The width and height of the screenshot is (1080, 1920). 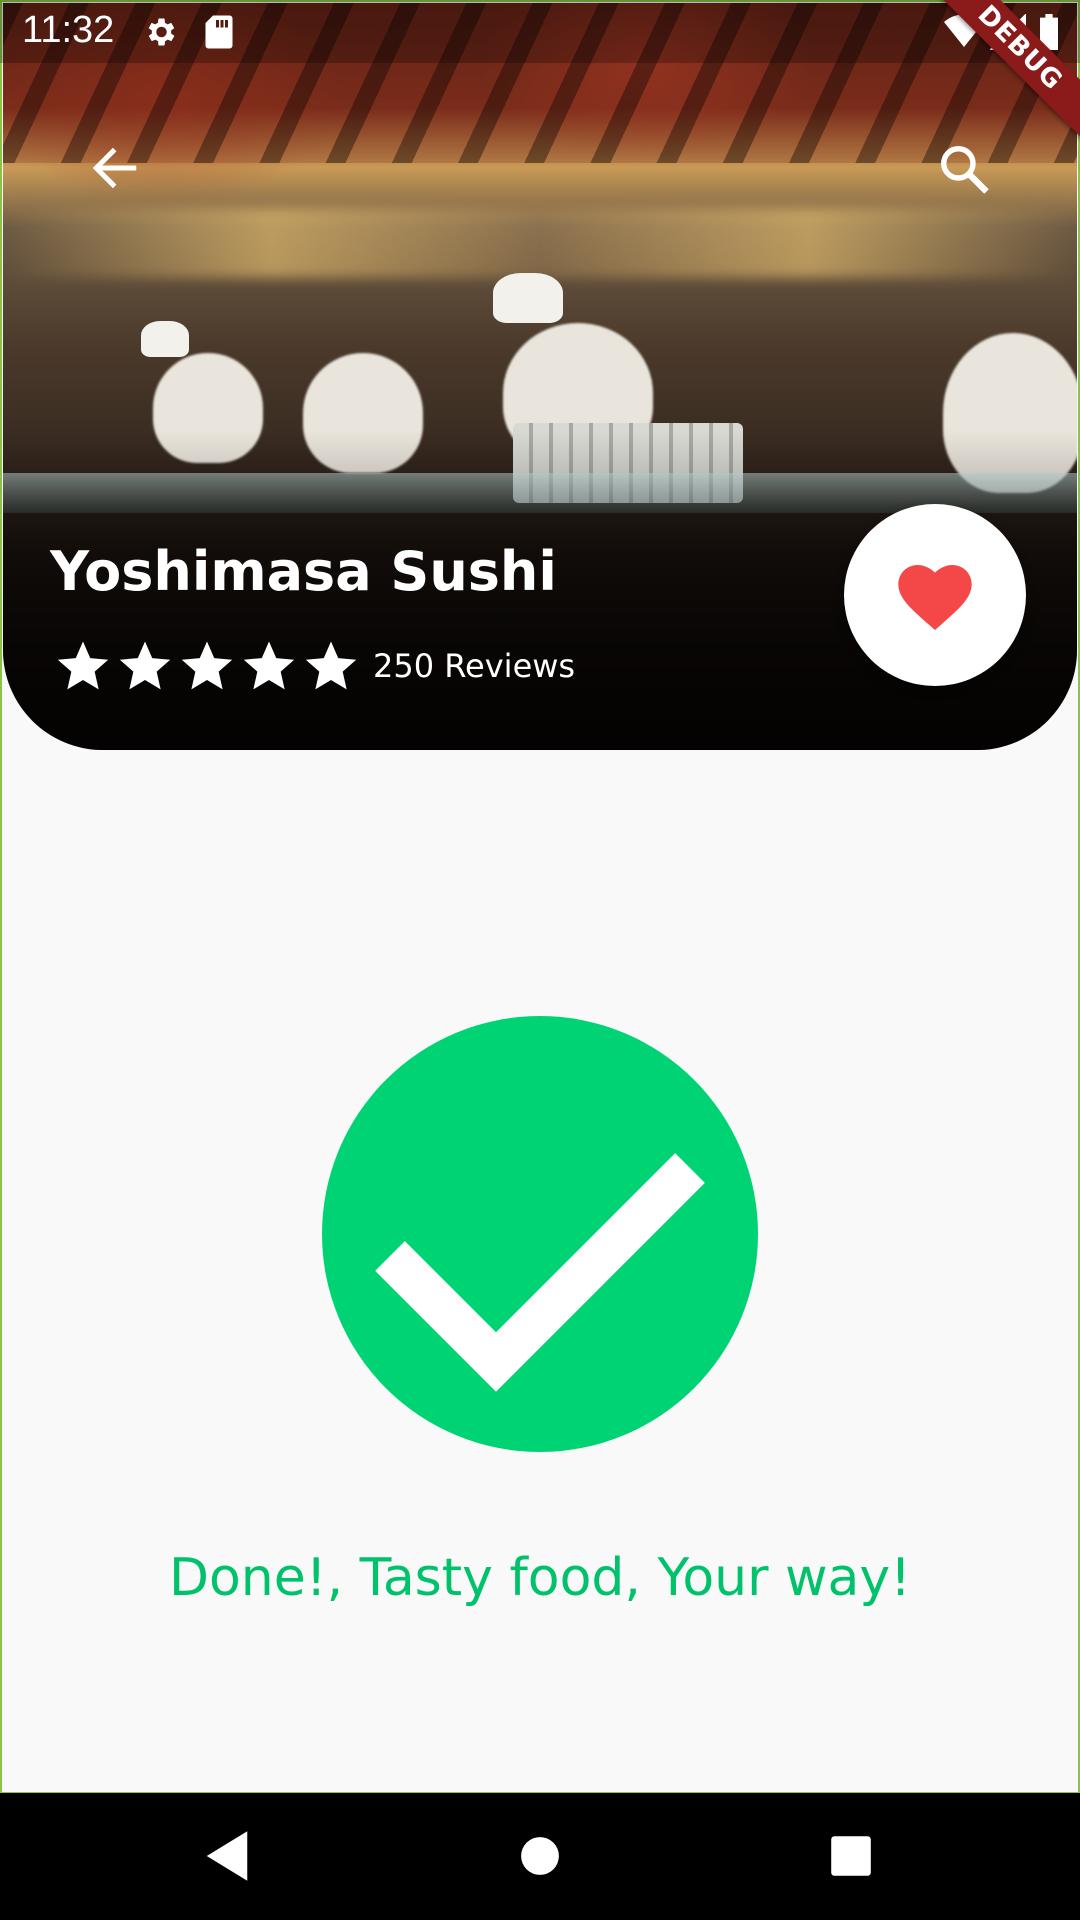 I want to click on status-time: 11:32, so click(x=68, y=30).